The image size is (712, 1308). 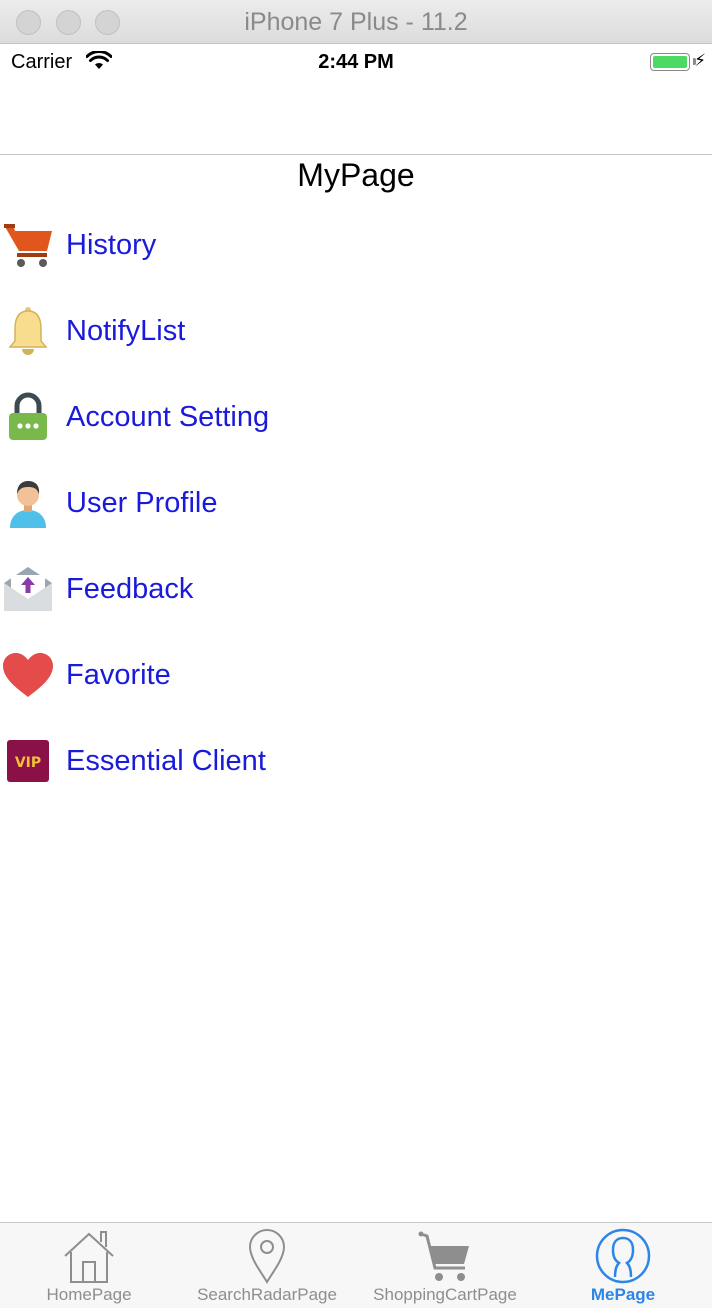 What do you see at coordinates (356, 154) in the screenshot?
I see `nav-divider` at bounding box center [356, 154].